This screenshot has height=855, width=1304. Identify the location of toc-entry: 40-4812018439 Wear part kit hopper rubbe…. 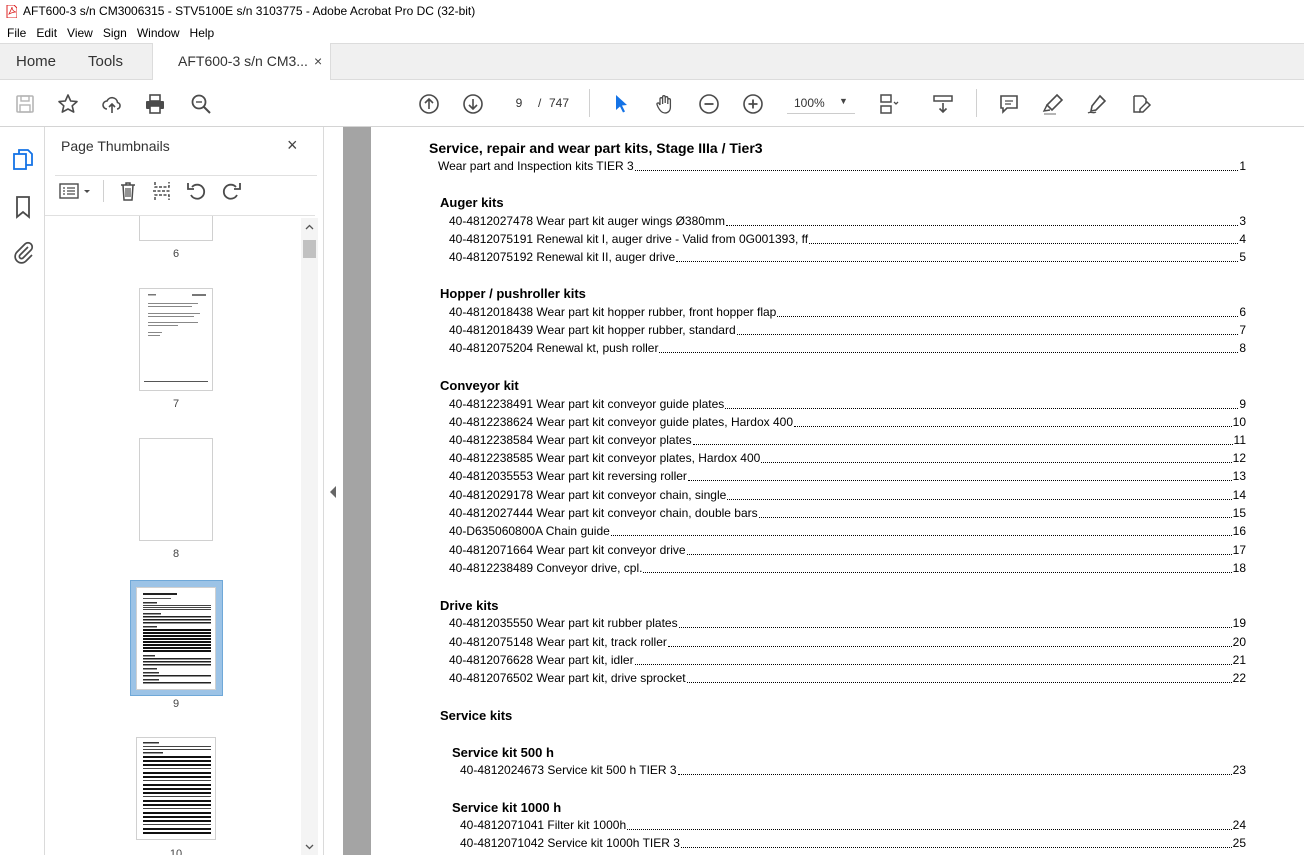
(847, 330).